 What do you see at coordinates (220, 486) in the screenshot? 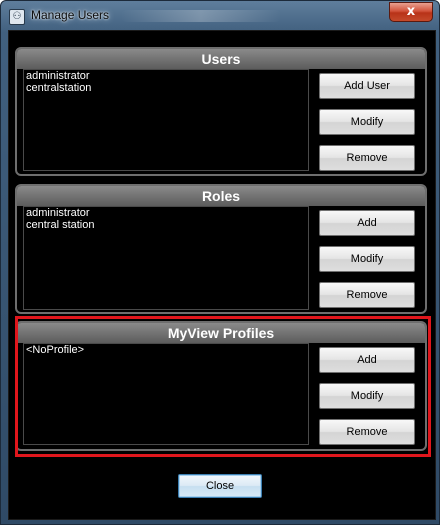
I see `close-button: Close` at bounding box center [220, 486].